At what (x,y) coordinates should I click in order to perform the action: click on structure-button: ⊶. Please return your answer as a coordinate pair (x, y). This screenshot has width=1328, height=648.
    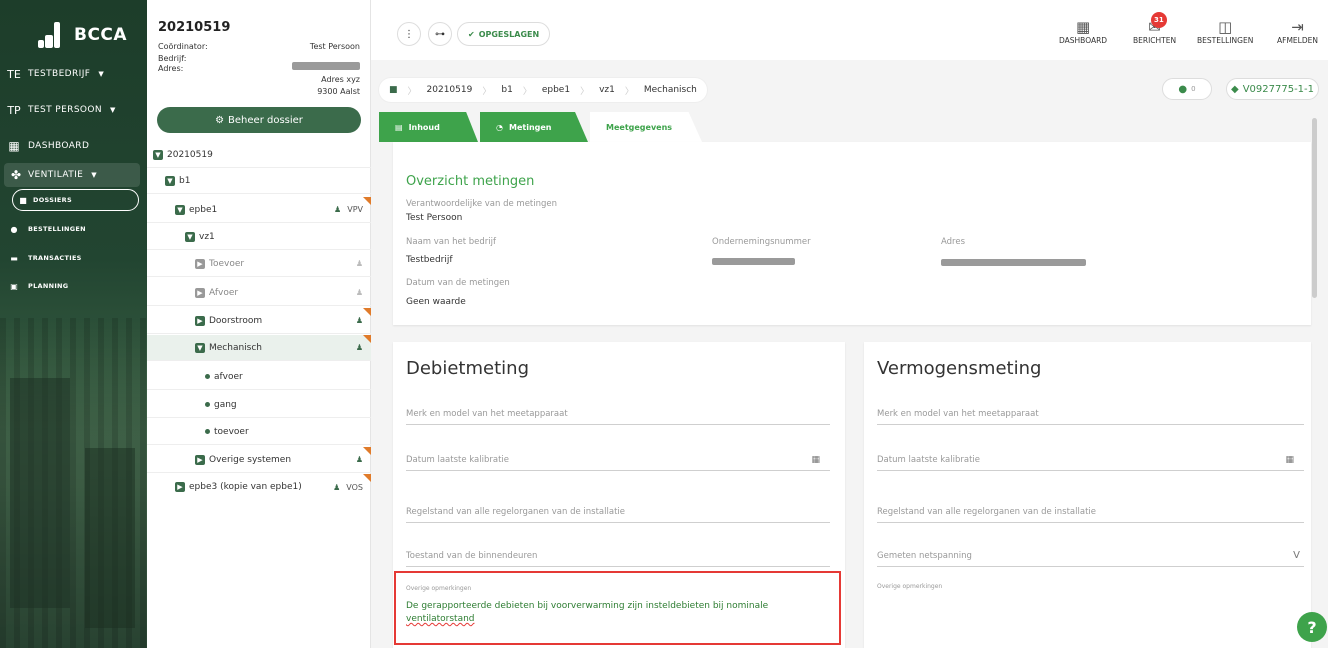
    Looking at the image, I should click on (440, 34).